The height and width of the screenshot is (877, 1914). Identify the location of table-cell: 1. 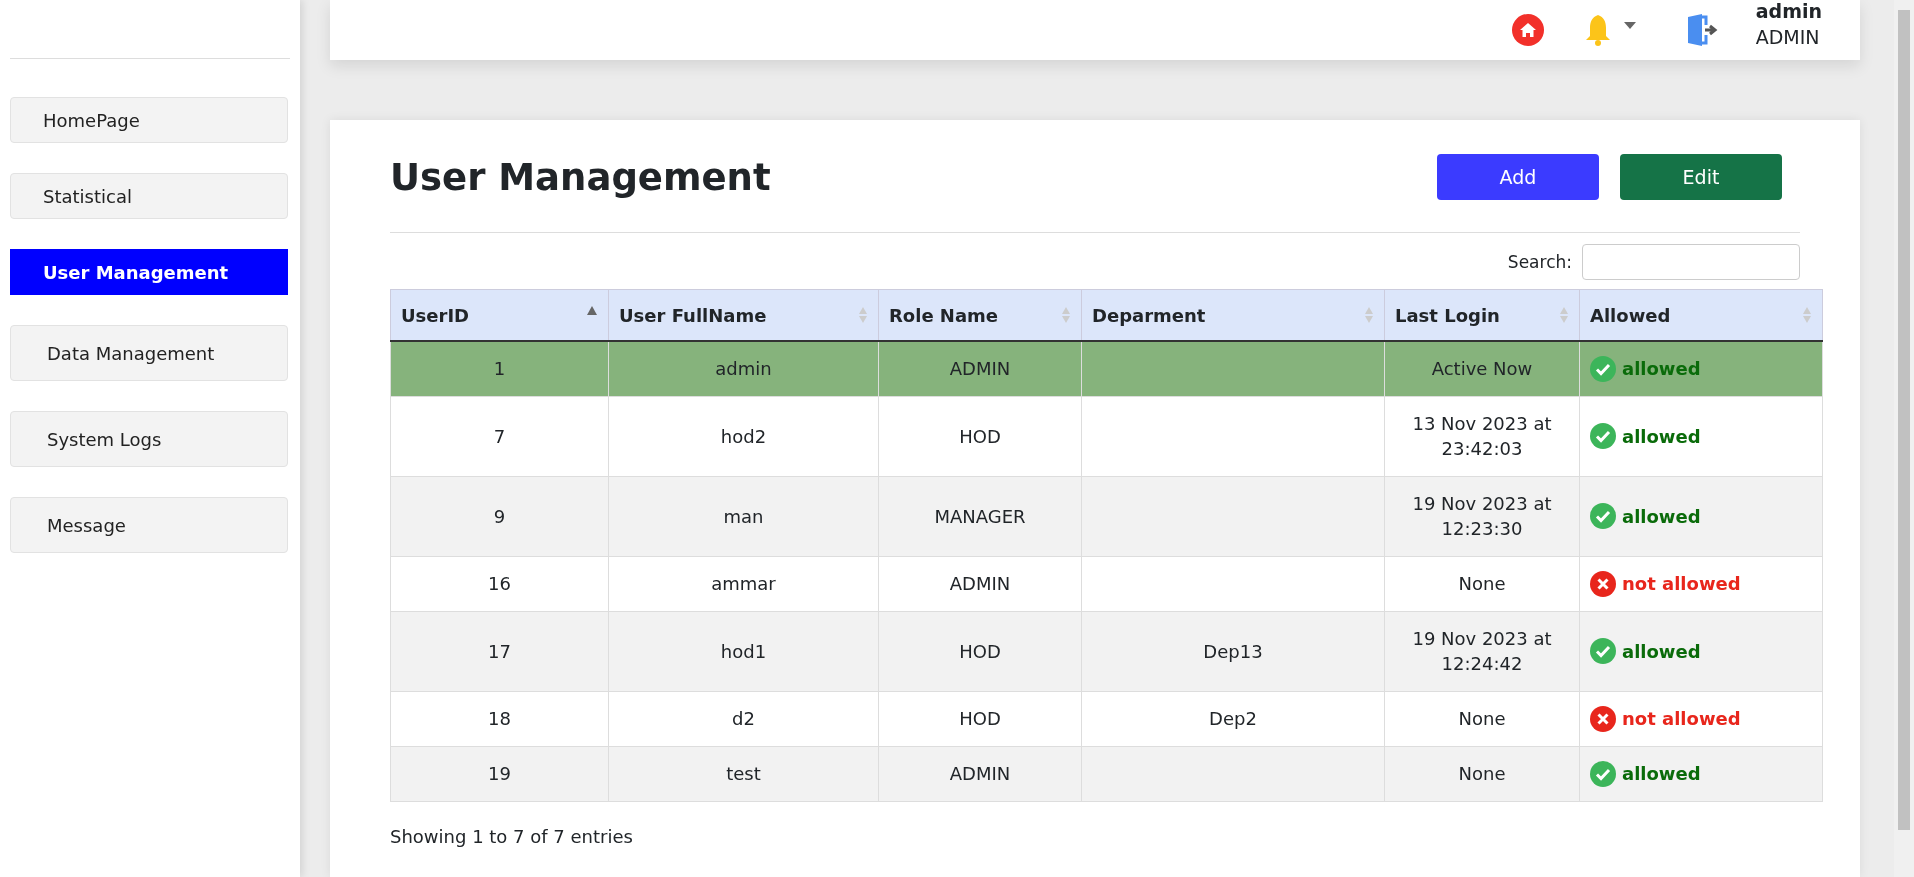
(499, 369).